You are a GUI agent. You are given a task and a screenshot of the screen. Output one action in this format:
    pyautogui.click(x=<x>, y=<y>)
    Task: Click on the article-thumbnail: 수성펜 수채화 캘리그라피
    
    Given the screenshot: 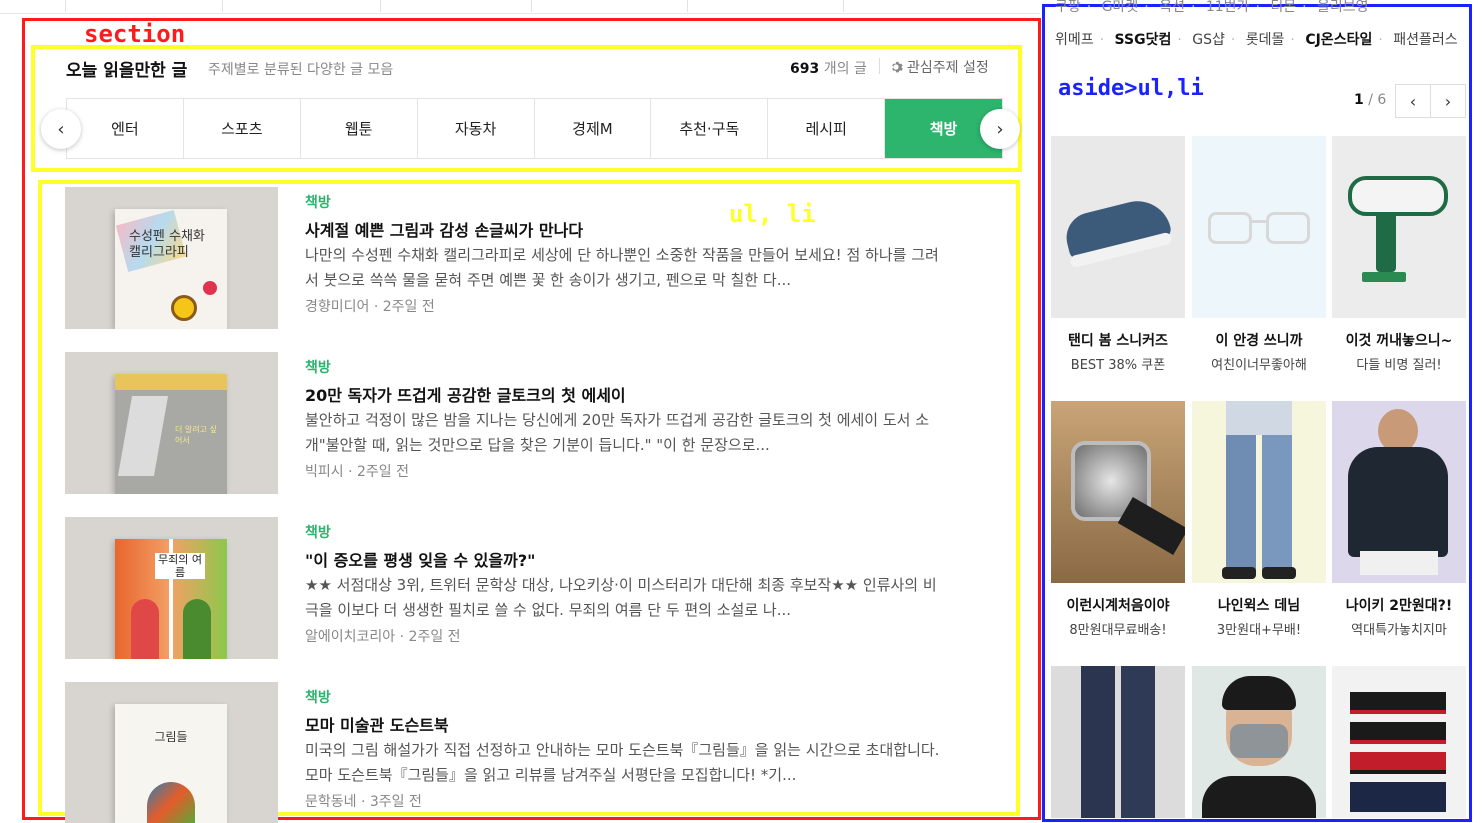 What is the action you would take?
    pyautogui.click(x=171, y=258)
    